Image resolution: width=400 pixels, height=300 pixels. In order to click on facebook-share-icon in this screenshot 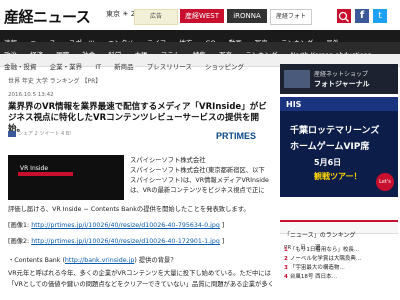, I will do `click(12, 133)`.